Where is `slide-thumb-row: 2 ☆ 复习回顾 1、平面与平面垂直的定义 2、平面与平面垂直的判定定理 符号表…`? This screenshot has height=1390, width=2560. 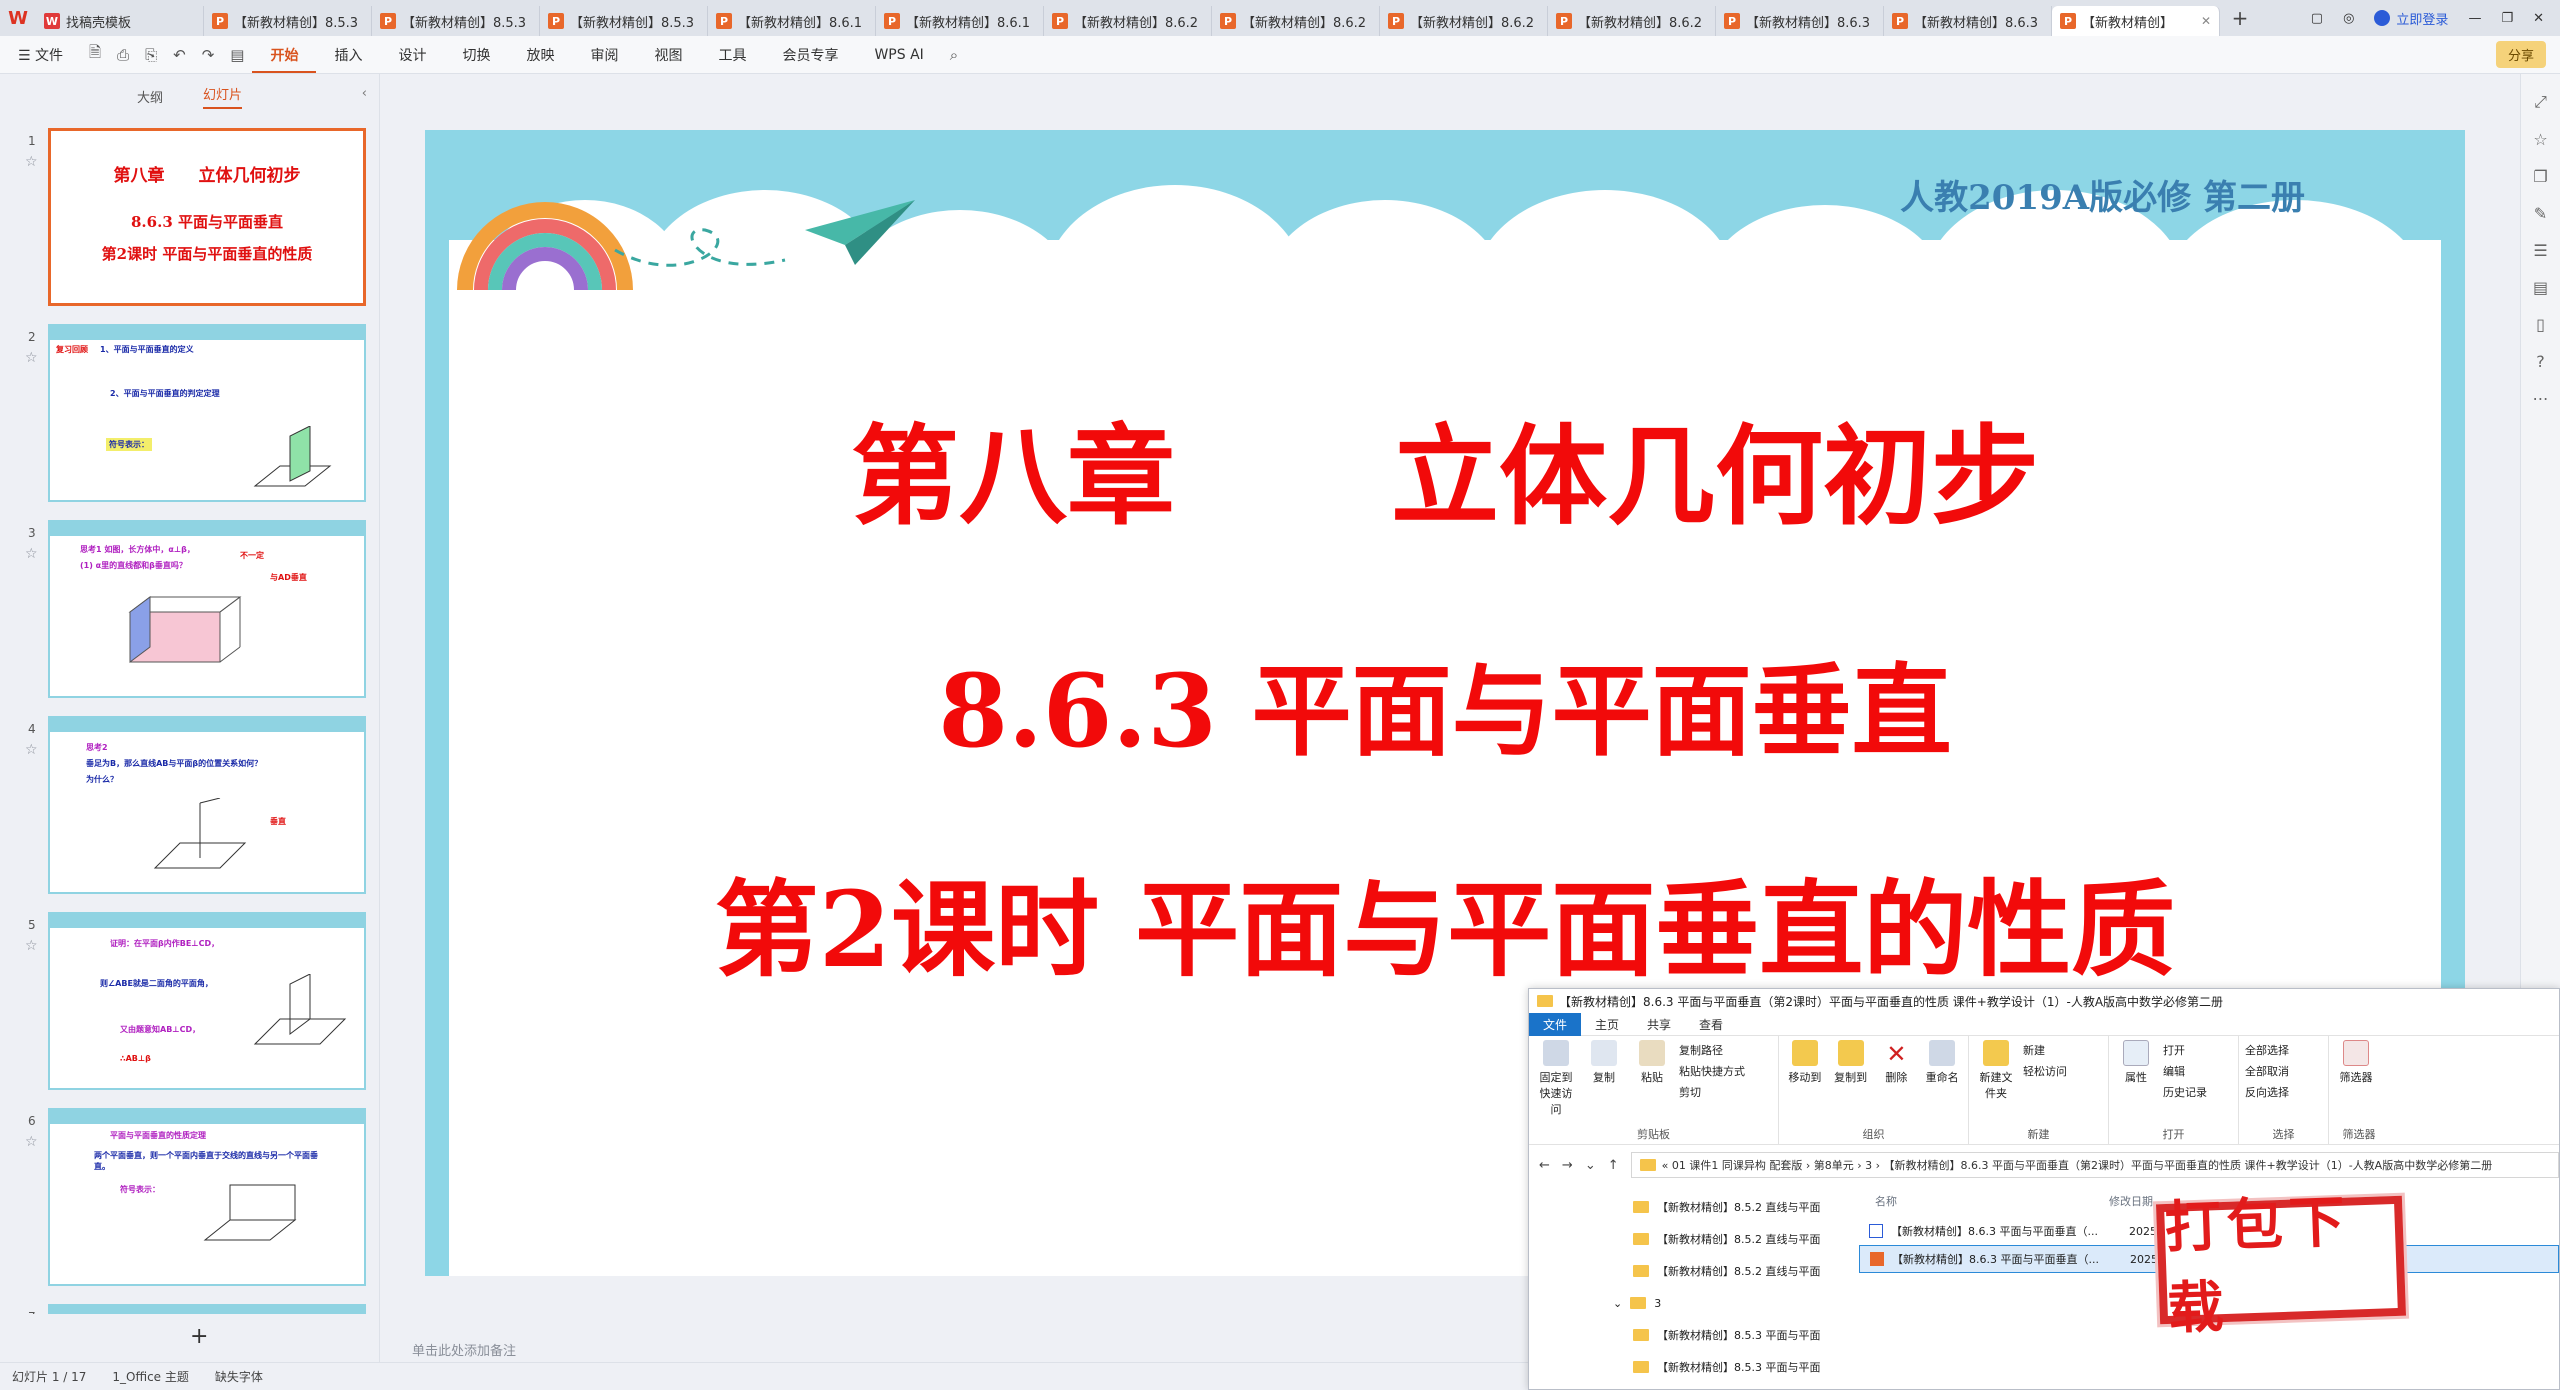
slide-thumb-row: 2 ☆ 复习回顾 1、平面与平面垂直的定义 2、平面与平面垂直的判定定理 符号表… is located at coordinates (190, 414).